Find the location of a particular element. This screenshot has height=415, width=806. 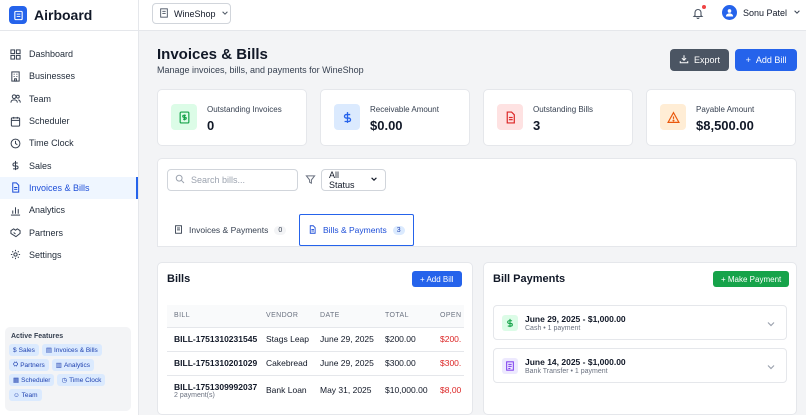

search-icon is located at coordinates (180, 180).